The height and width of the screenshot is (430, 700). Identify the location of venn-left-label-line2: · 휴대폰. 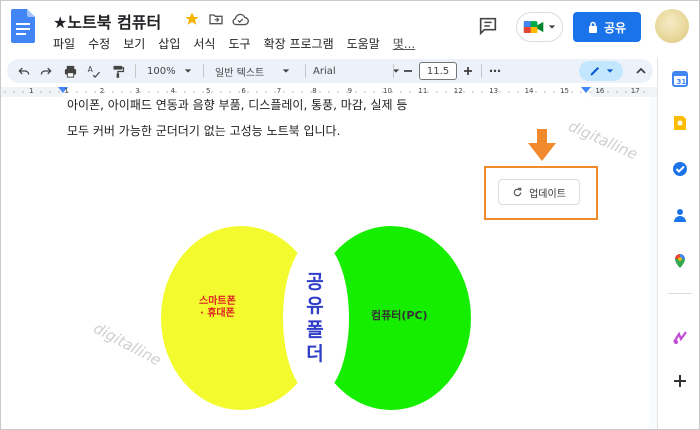
(217, 313).